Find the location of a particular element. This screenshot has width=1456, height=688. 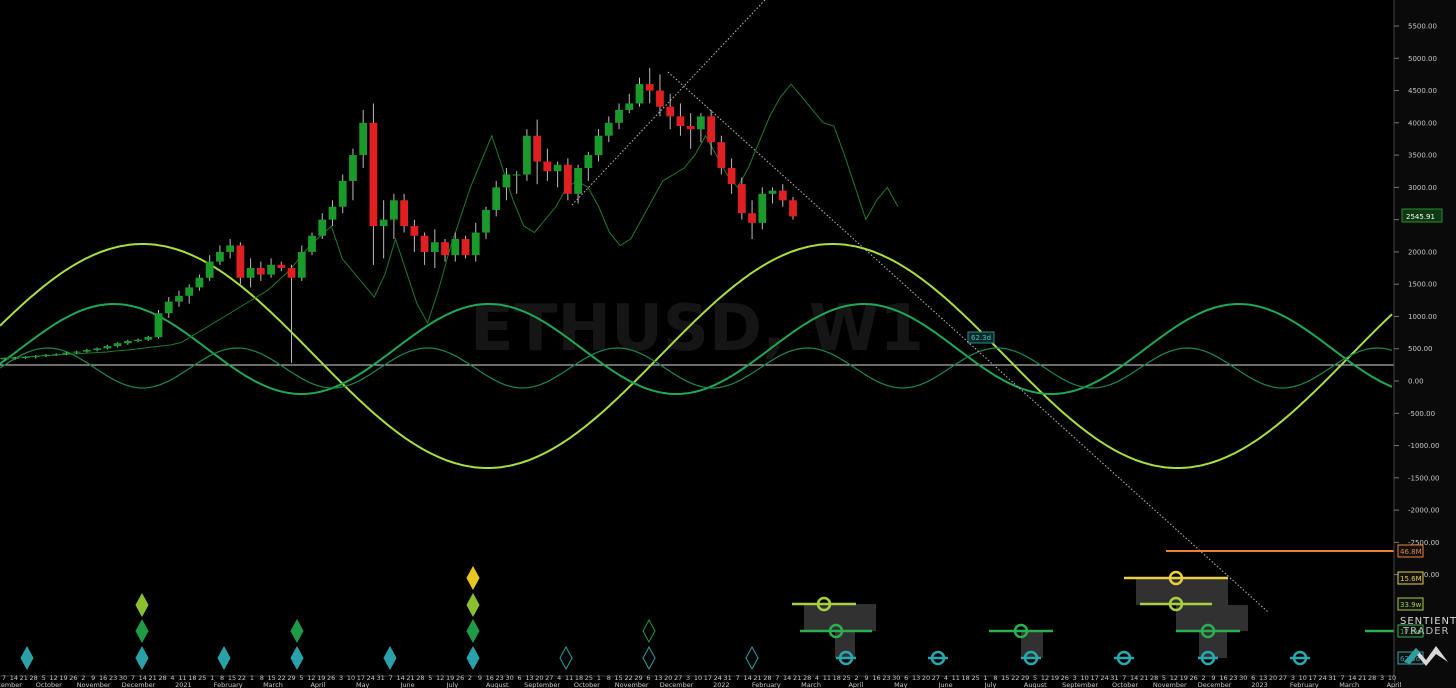

wave-cycle-tag-label: 62.3d is located at coordinates (981, 338).